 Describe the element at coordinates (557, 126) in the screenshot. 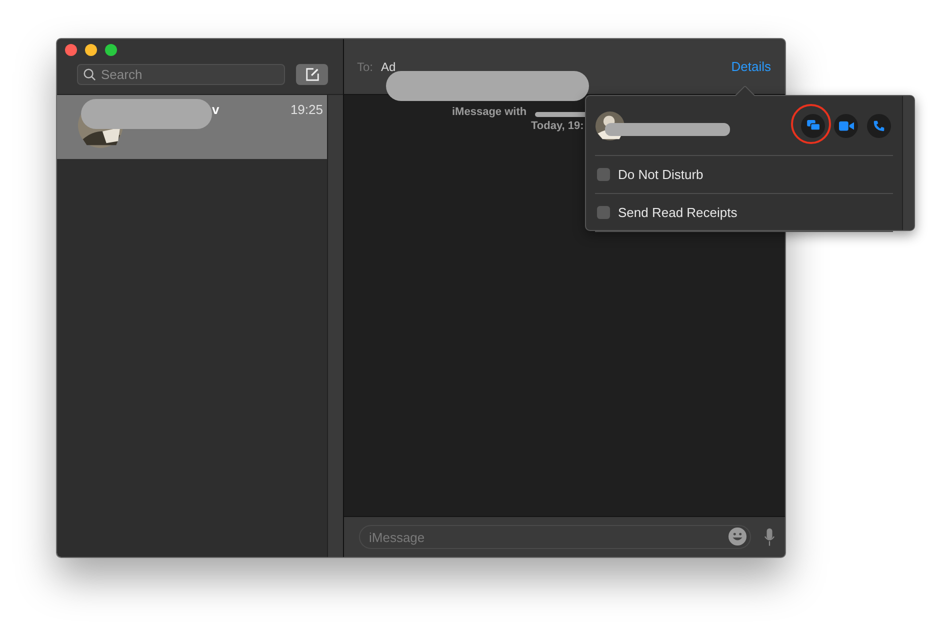

I see `date-line: Today, 19:` at that location.